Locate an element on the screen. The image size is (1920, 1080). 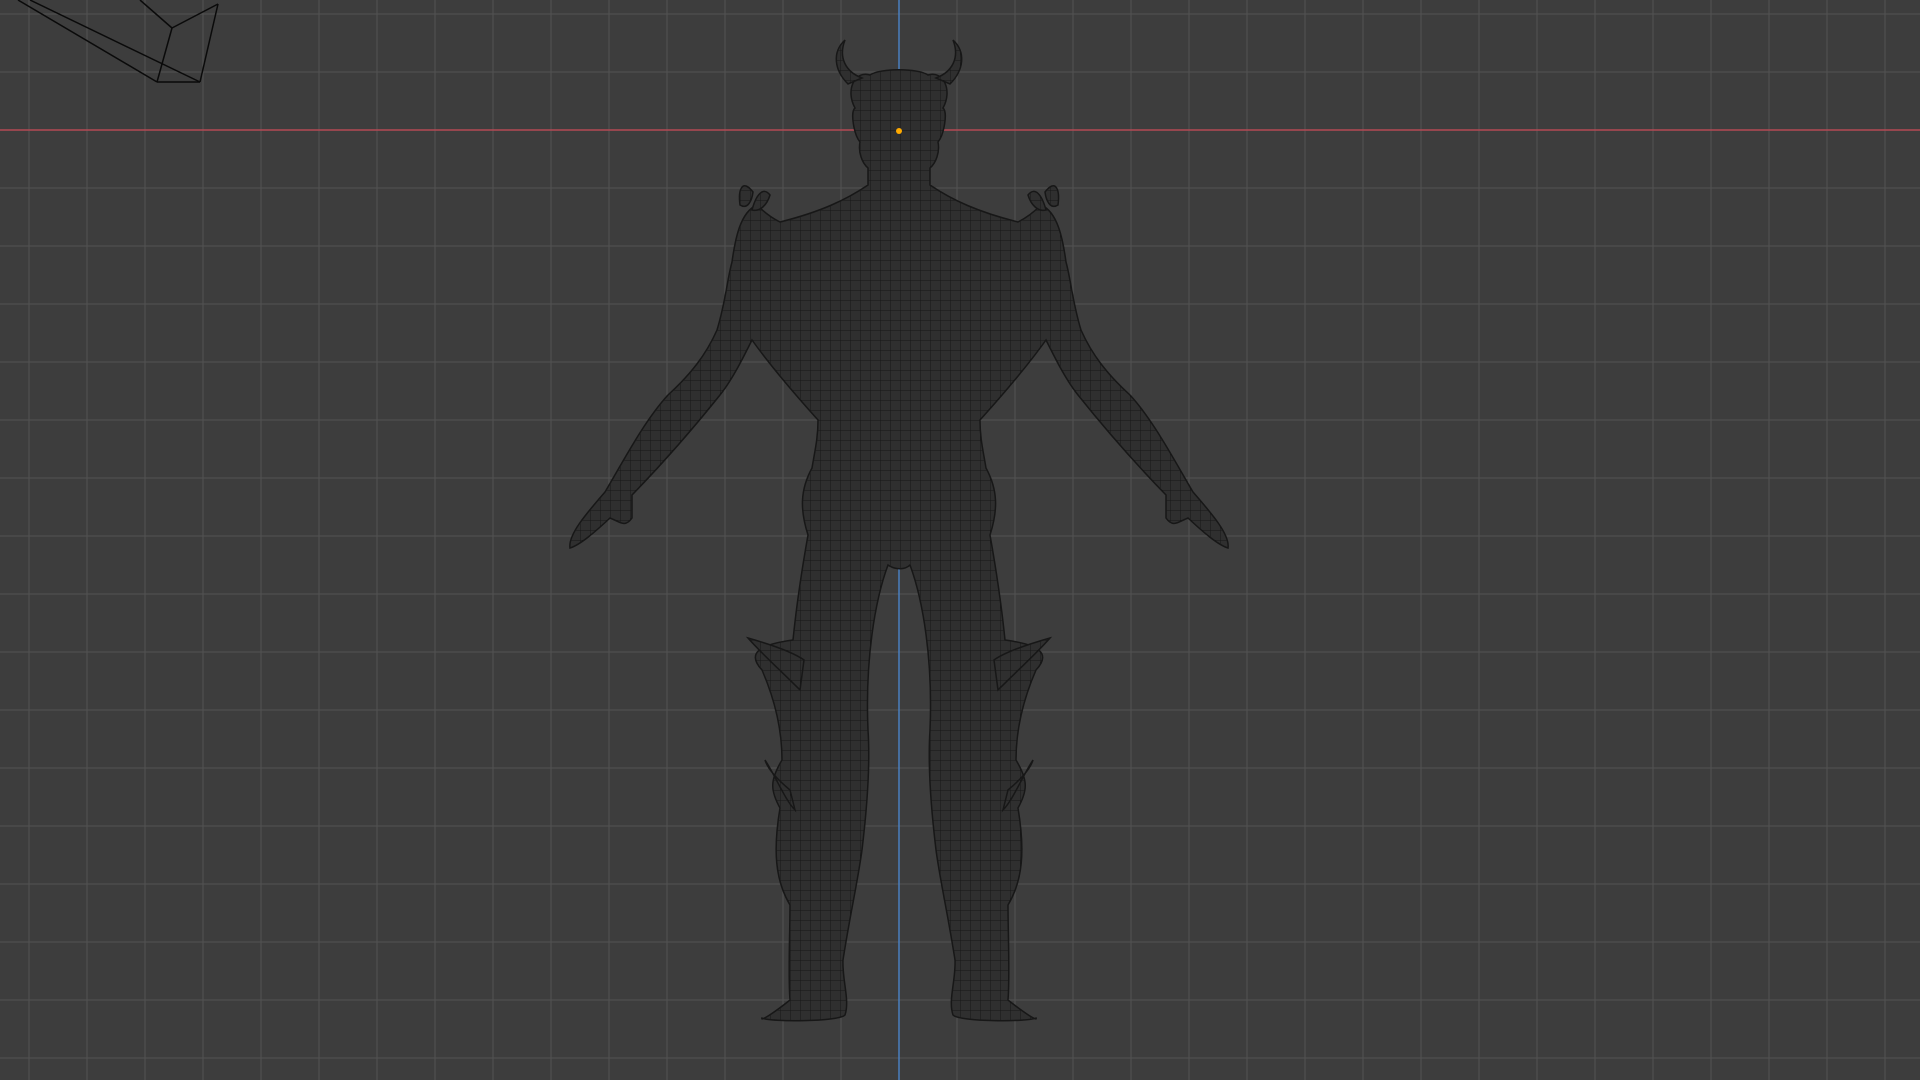
camera-wireframe-icon is located at coordinates (118, 41).